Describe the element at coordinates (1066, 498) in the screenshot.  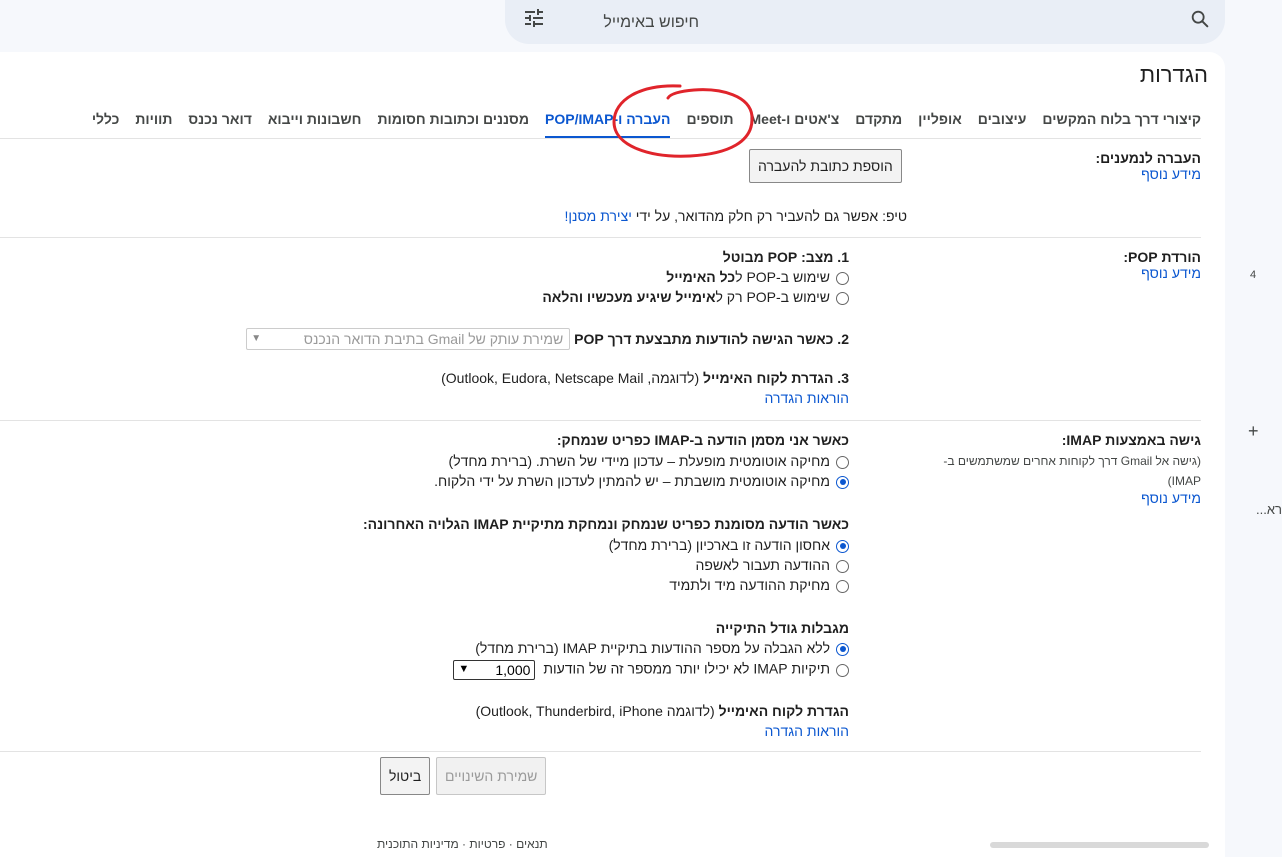
I see `imap-learn-more-link: מידע נוסף` at that location.